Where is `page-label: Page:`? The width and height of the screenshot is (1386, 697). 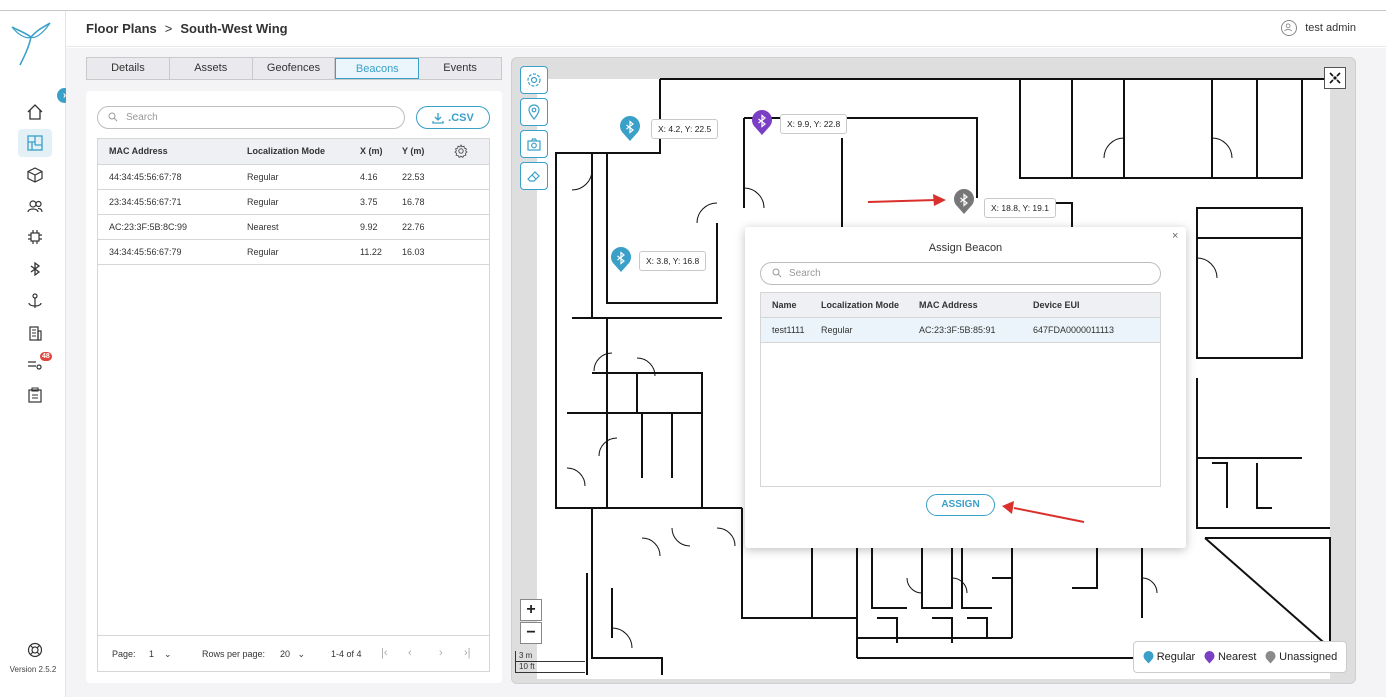
page-label: Page: is located at coordinates (124, 654).